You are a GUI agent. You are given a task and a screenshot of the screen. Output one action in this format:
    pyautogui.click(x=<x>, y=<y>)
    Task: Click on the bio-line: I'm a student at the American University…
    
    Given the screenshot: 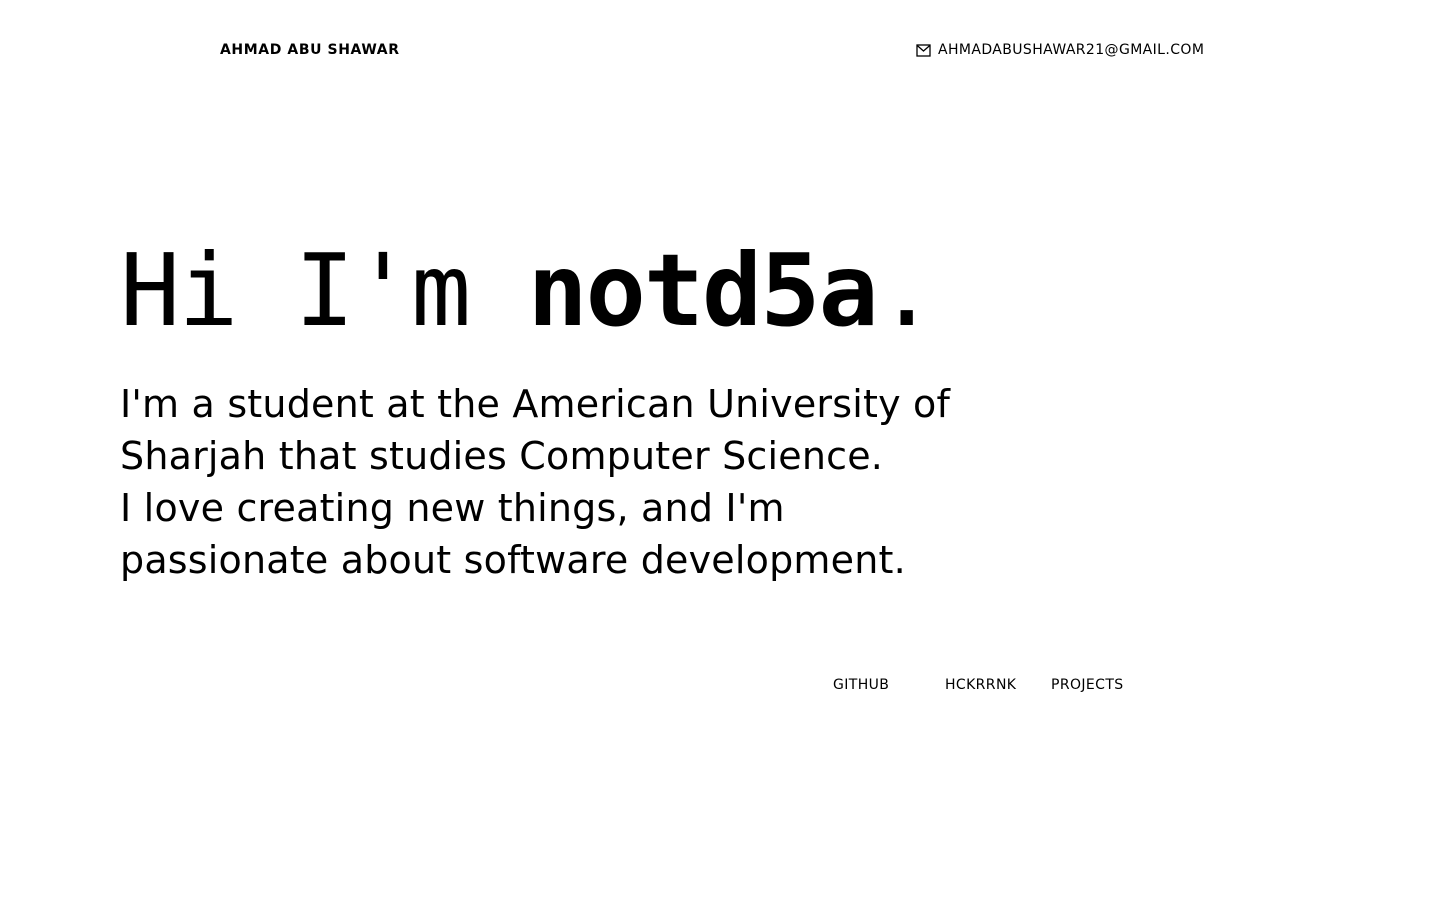 What is the action you would take?
    pyautogui.click(x=535, y=404)
    